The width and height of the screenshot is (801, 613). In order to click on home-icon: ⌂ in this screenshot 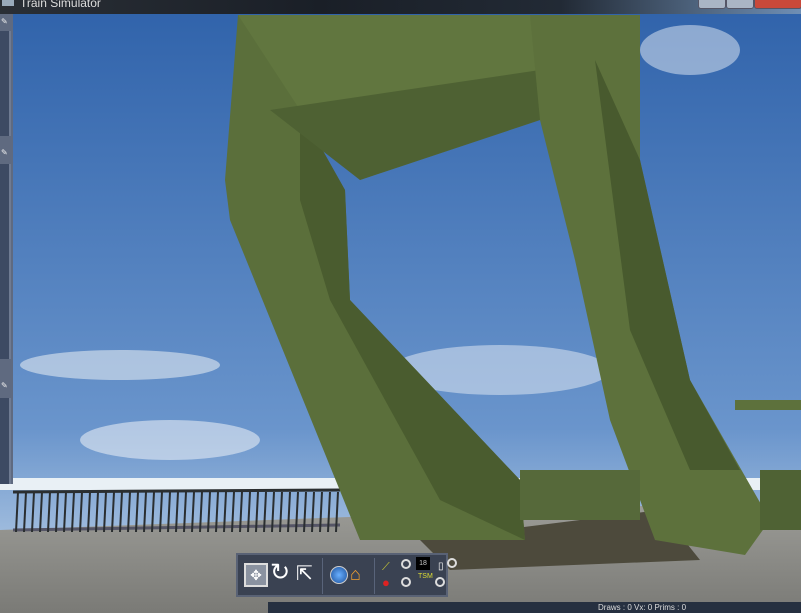, I will do `click(355, 574)`.